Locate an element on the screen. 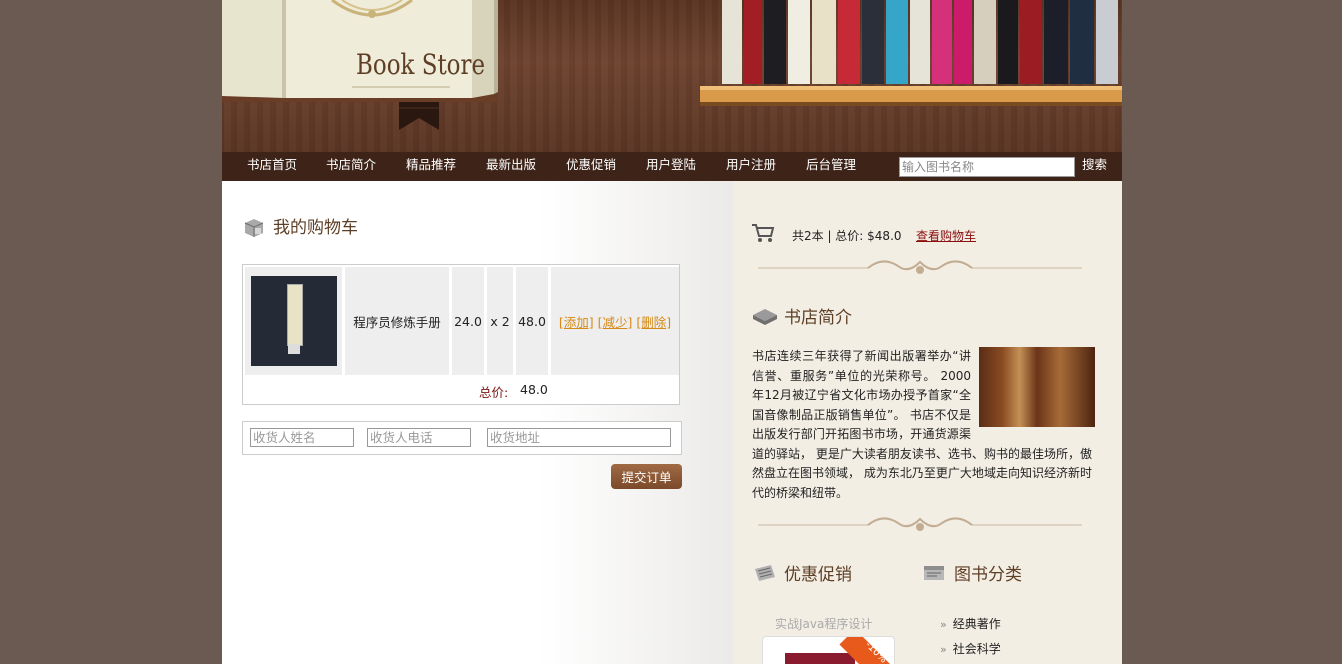 The width and height of the screenshot is (1342, 664). book-stack-icon is located at coordinates (765, 317).